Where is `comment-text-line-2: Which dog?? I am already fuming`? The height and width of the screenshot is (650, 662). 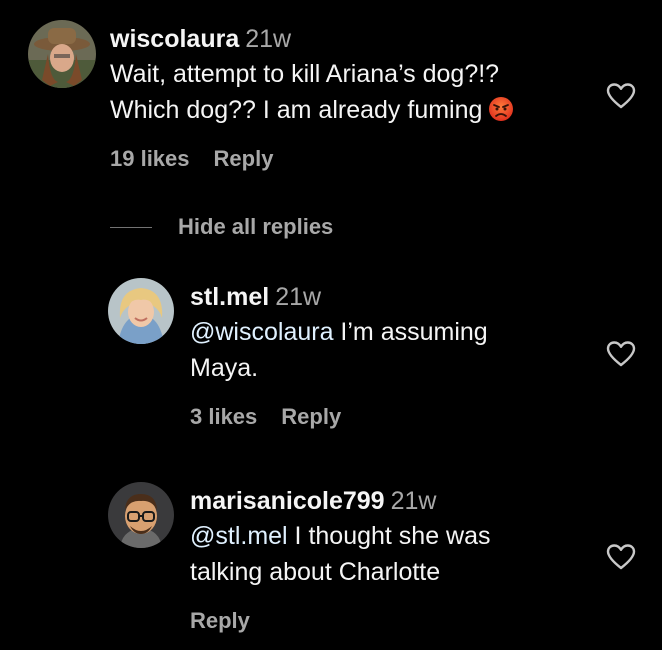 comment-text-line-2: Which dog?? I am already fuming is located at coordinates (312, 110).